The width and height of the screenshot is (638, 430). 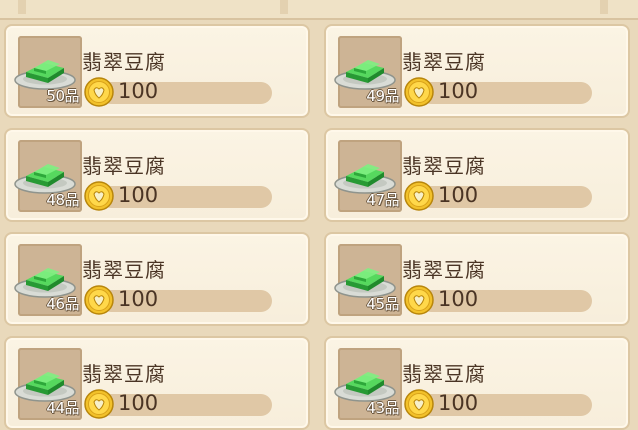 I want to click on shop-item-card: 43品 翡翠豆腐 100, so click(x=477, y=383).